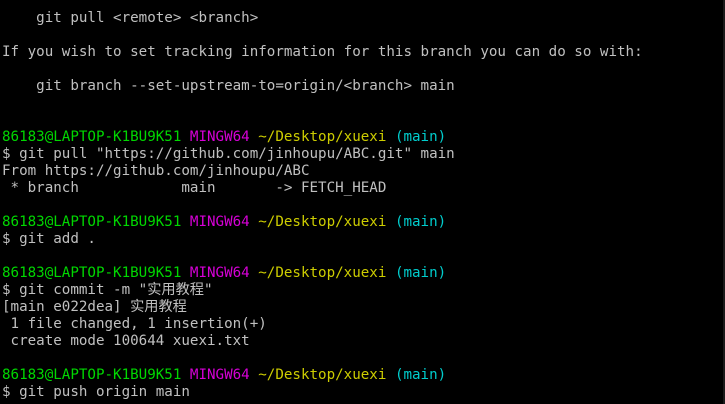  What do you see at coordinates (362, 392) in the screenshot?
I see `output-line: $ git push origin main` at bounding box center [362, 392].